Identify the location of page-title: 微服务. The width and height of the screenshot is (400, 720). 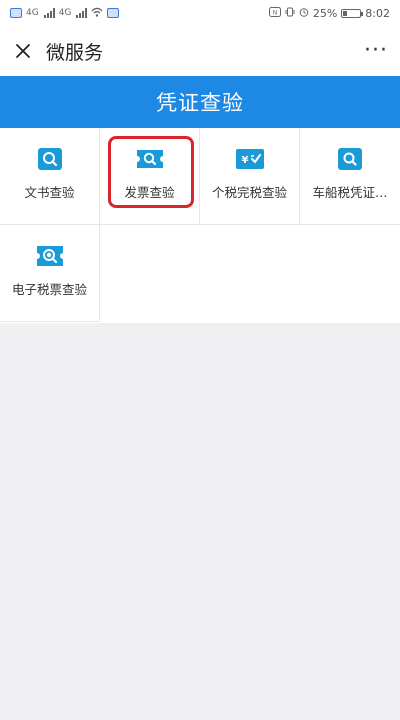
(75, 52).